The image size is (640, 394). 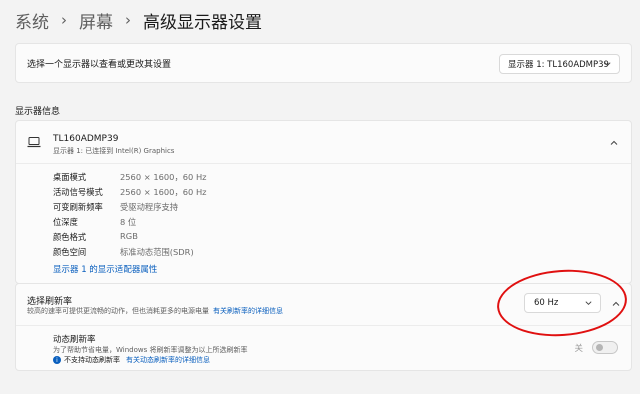 I want to click on adapter-properties-link: 显示器 1 的显示适配器属性, so click(x=105, y=269).